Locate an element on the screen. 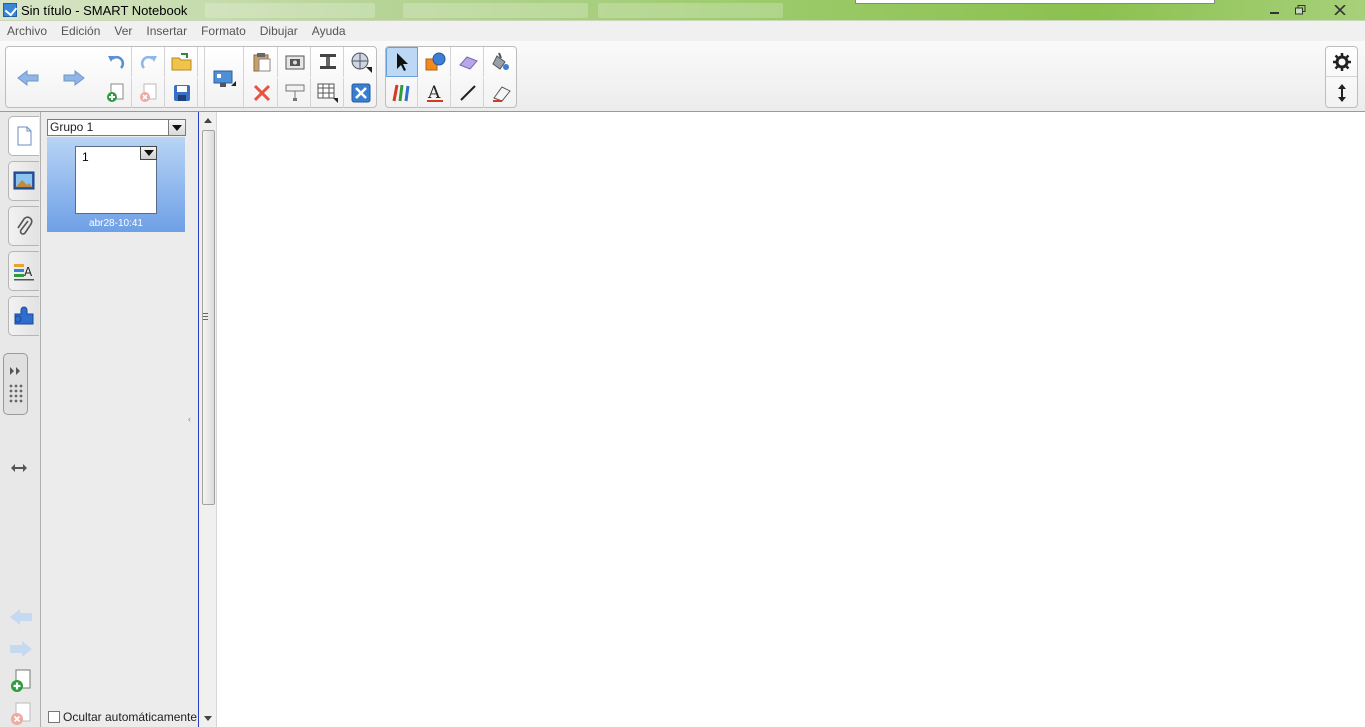 The height and width of the screenshot is (727, 1365). select-icon is located at coordinates (402, 62).